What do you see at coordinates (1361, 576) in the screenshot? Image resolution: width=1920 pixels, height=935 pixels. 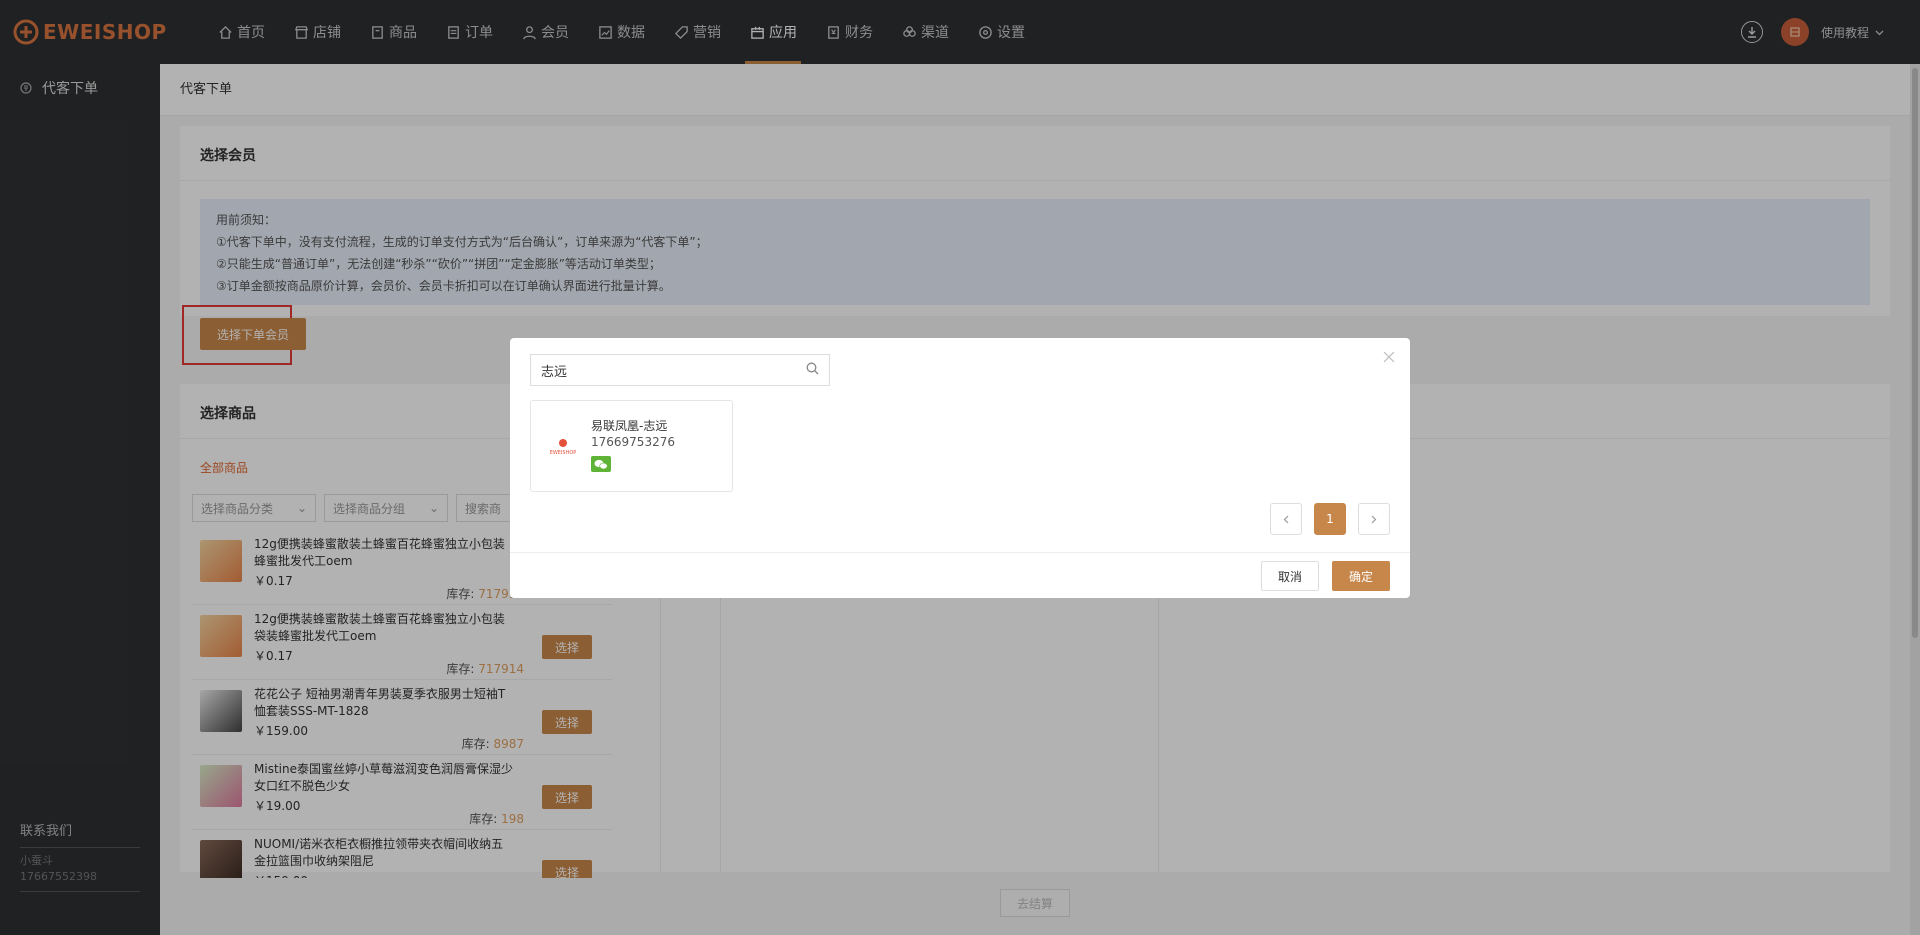 I see `confirm-button: 确定` at bounding box center [1361, 576].